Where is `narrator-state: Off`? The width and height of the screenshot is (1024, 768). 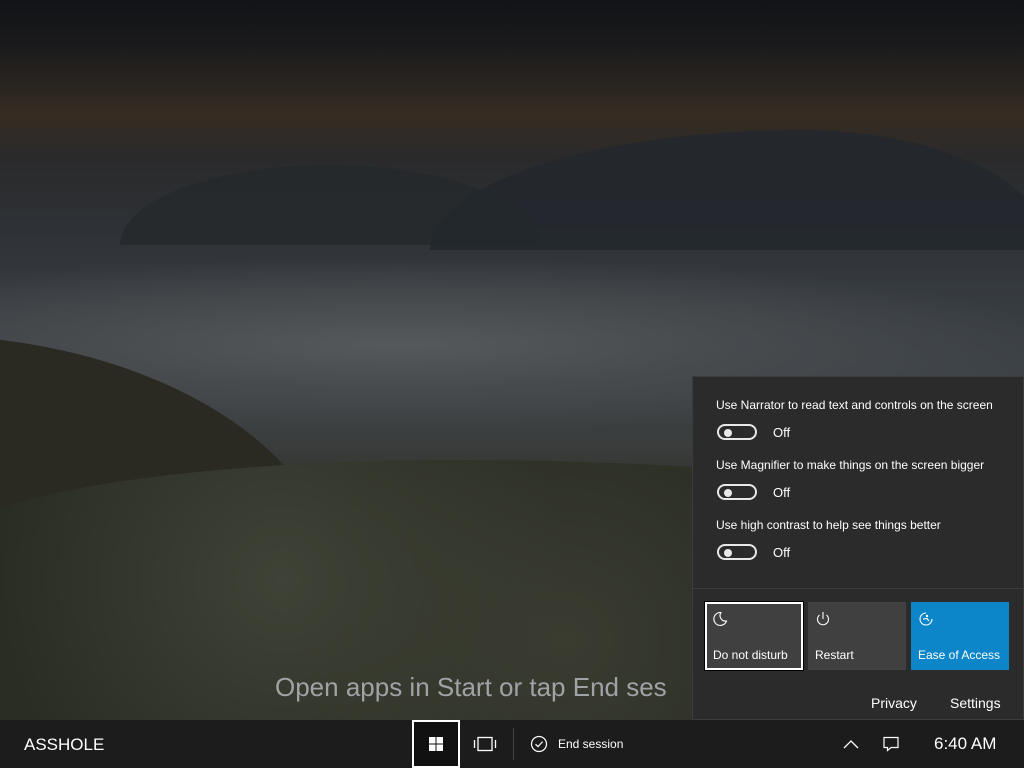 narrator-state: Off is located at coordinates (782, 432).